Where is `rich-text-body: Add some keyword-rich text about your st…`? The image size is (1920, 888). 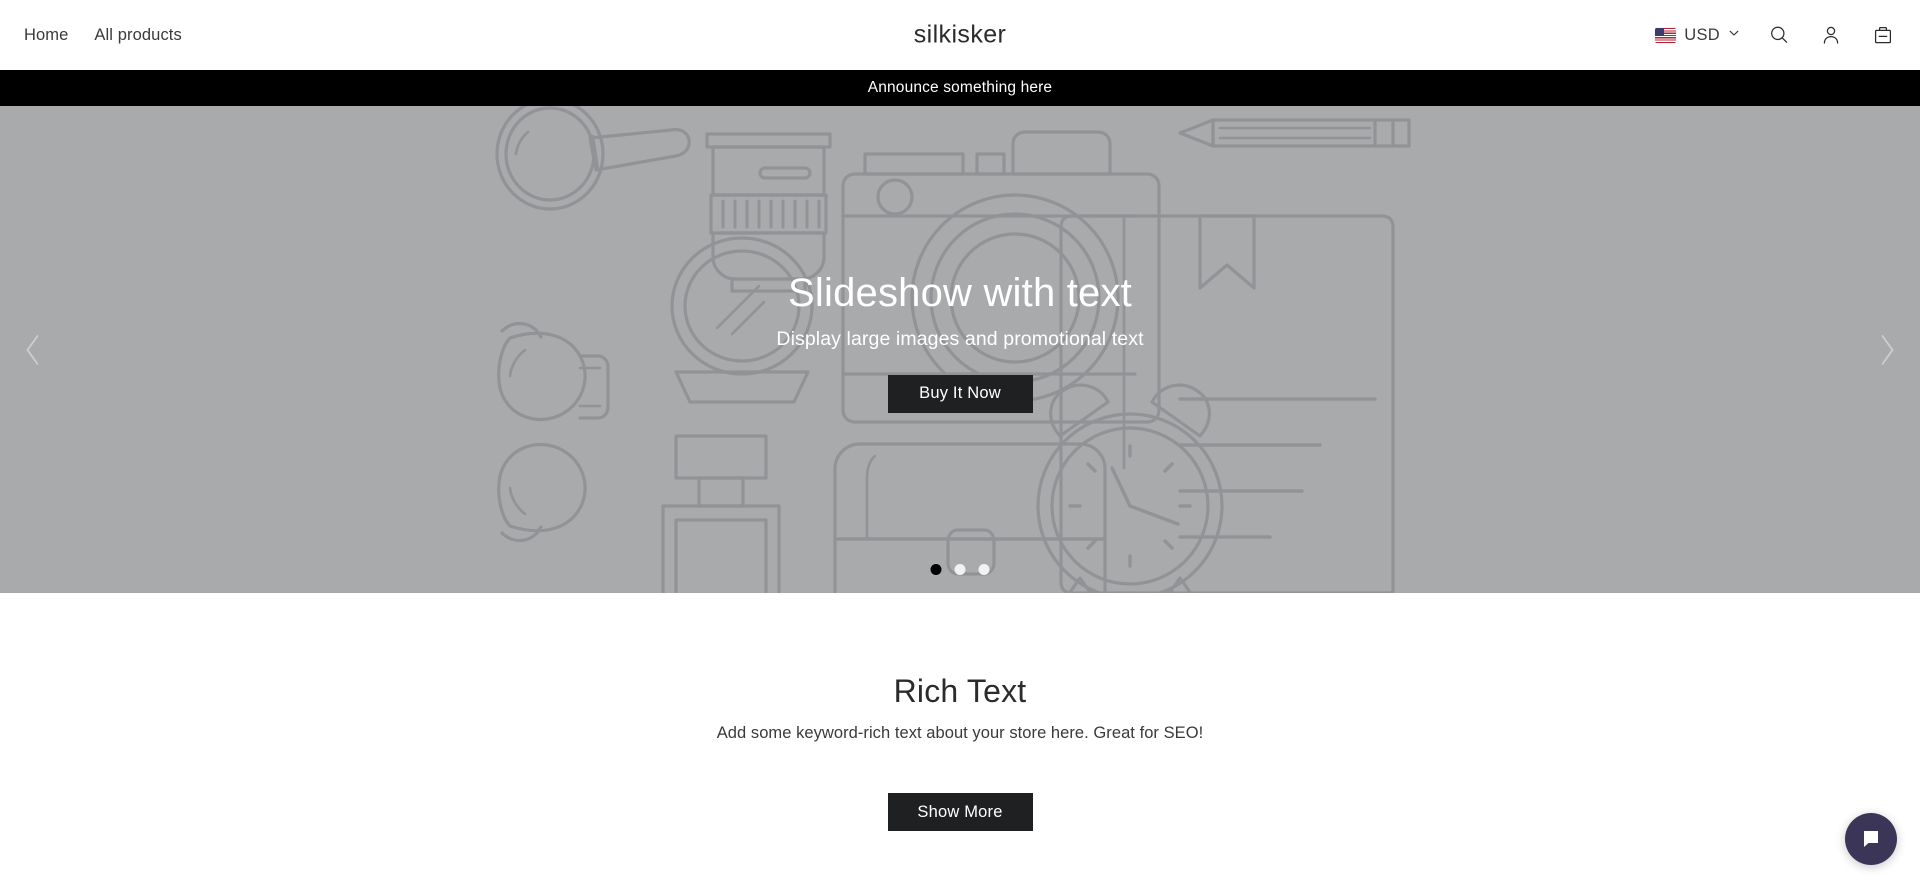
rich-text-body: Add some keyword-rich text about your st… is located at coordinates (960, 733).